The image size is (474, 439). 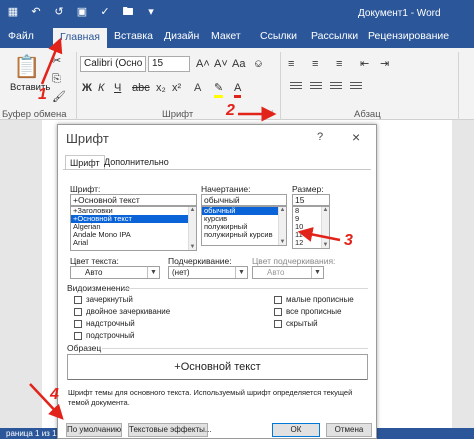 What do you see at coordinates (339, 64) in the screenshot?
I see `multilevel-list-icon: ≡` at bounding box center [339, 64].